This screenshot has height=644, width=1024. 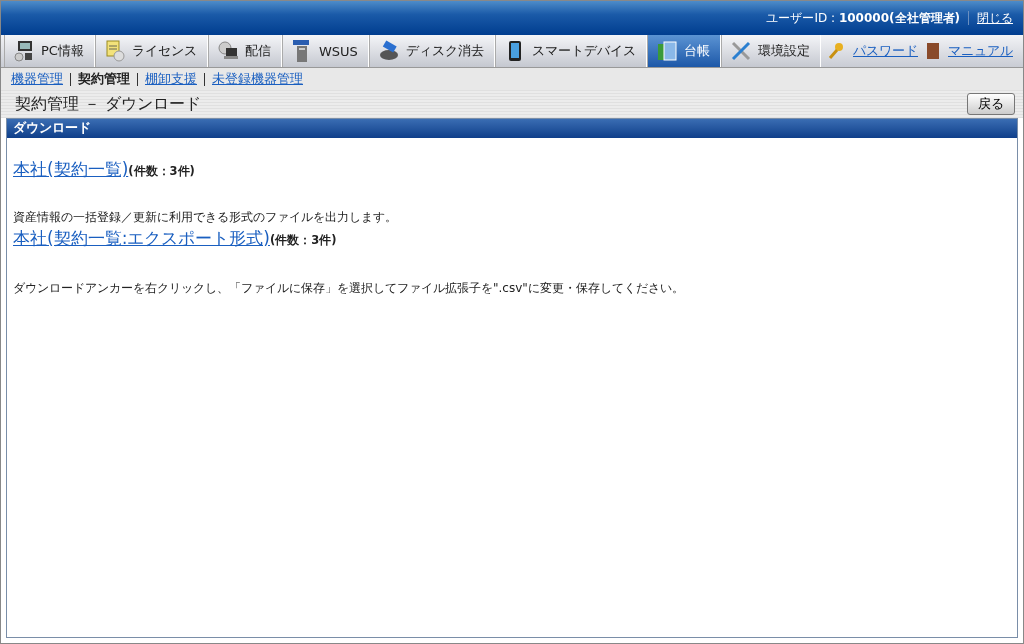 I want to click on nav-tab: 台帳, so click(x=683, y=51).